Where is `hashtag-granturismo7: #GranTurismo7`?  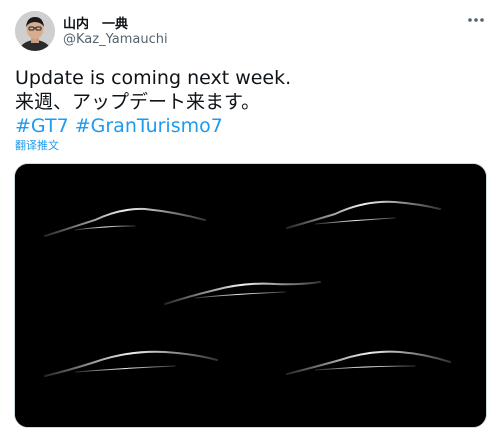 hashtag-granturismo7: #GranTurismo7 is located at coordinates (149, 126).